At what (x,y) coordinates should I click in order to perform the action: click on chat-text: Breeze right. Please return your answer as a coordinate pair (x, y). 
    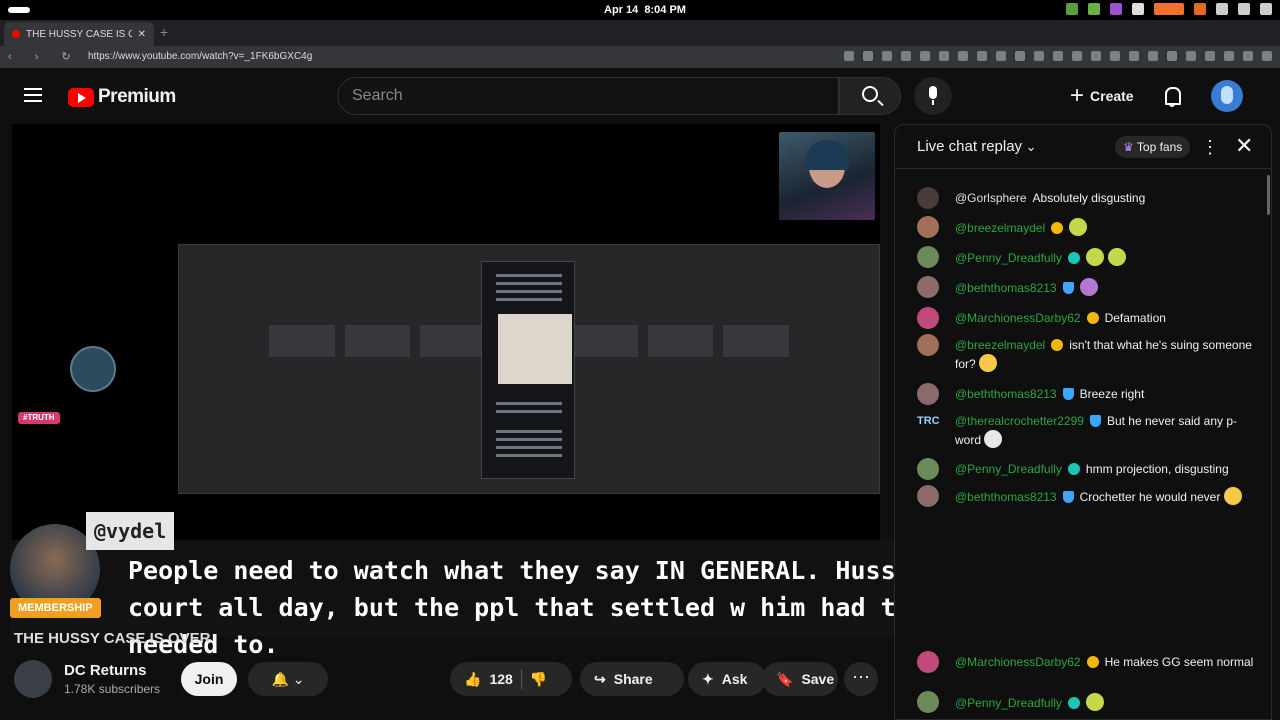
    Looking at the image, I should click on (1112, 394).